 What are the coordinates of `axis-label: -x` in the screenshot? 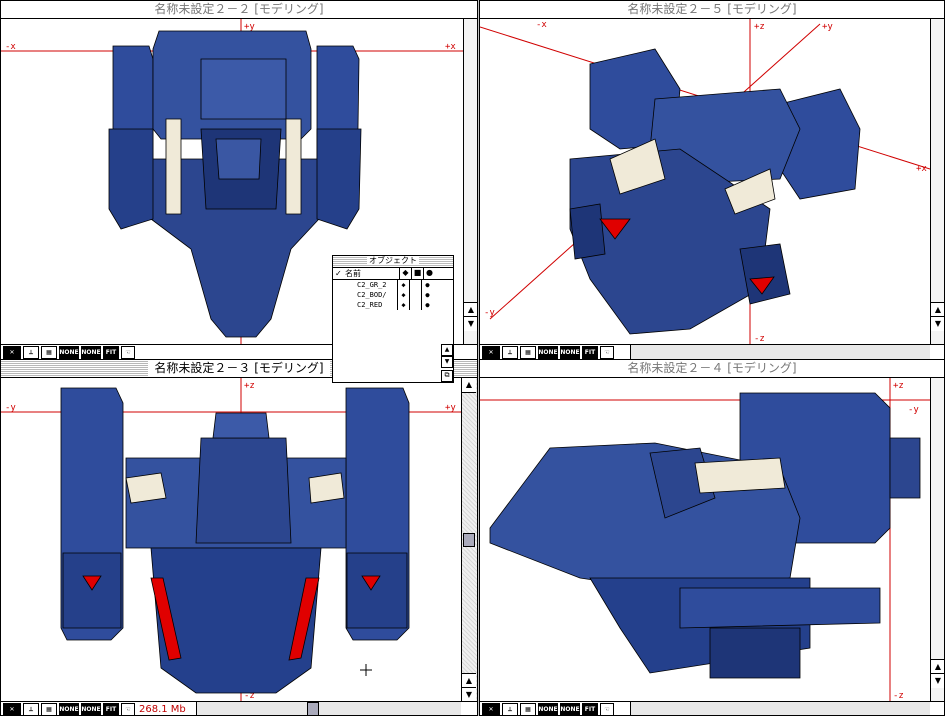 It's located at (10, 47).